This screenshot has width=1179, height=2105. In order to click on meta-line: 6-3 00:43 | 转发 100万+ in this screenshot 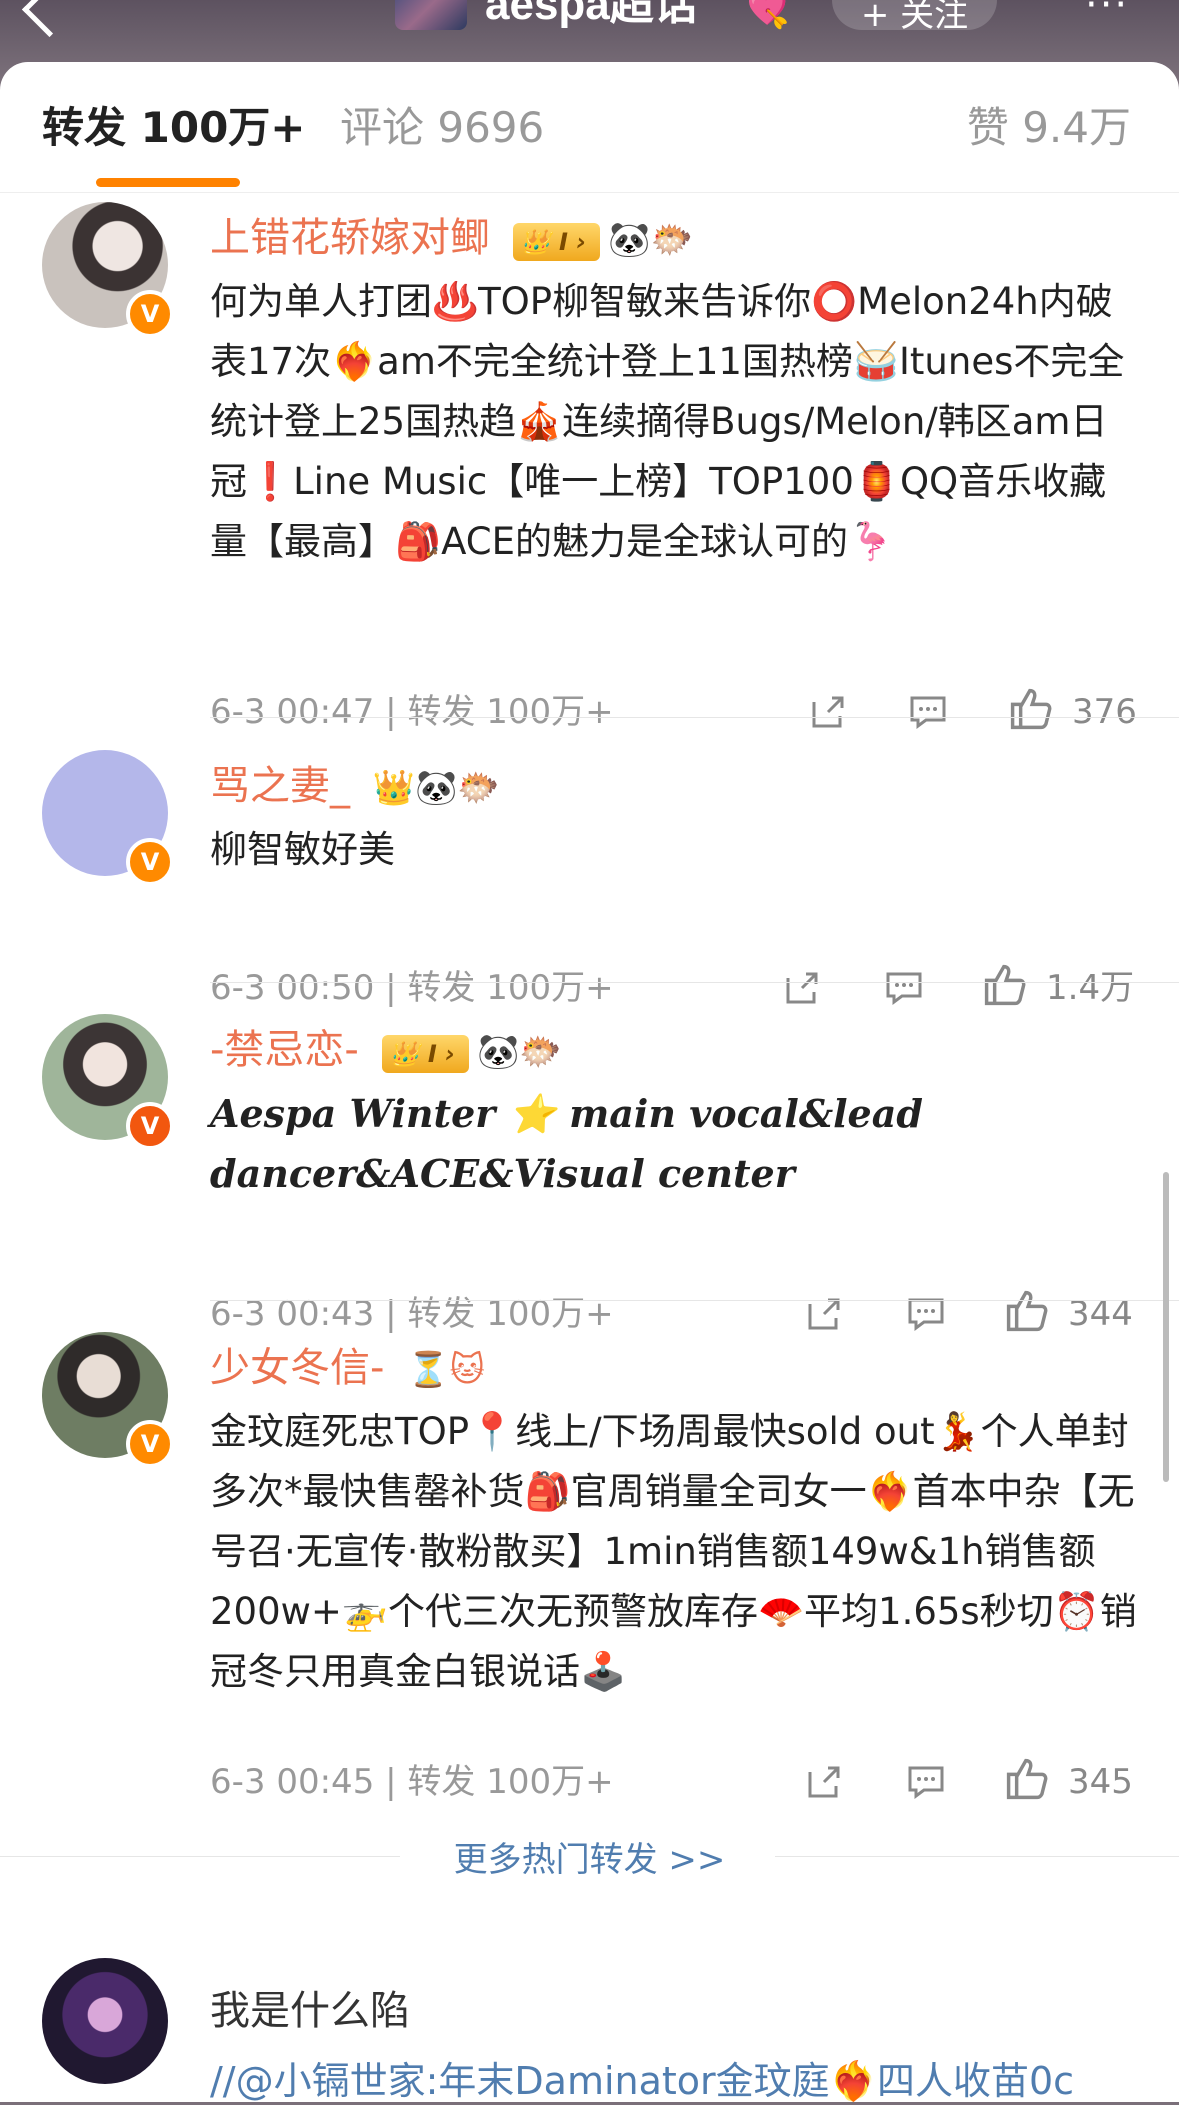, I will do `click(412, 1314)`.